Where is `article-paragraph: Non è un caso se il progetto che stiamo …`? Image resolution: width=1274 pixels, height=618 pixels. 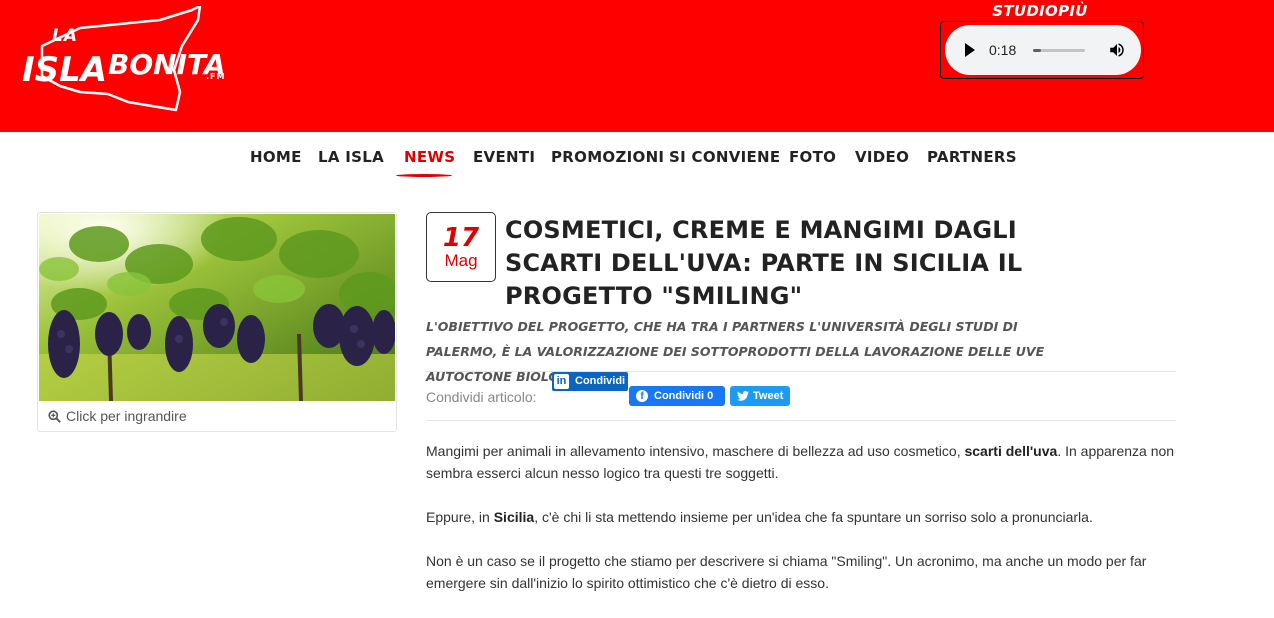
article-paragraph: Non è un caso se il progetto che stiamo … is located at coordinates (803, 572).